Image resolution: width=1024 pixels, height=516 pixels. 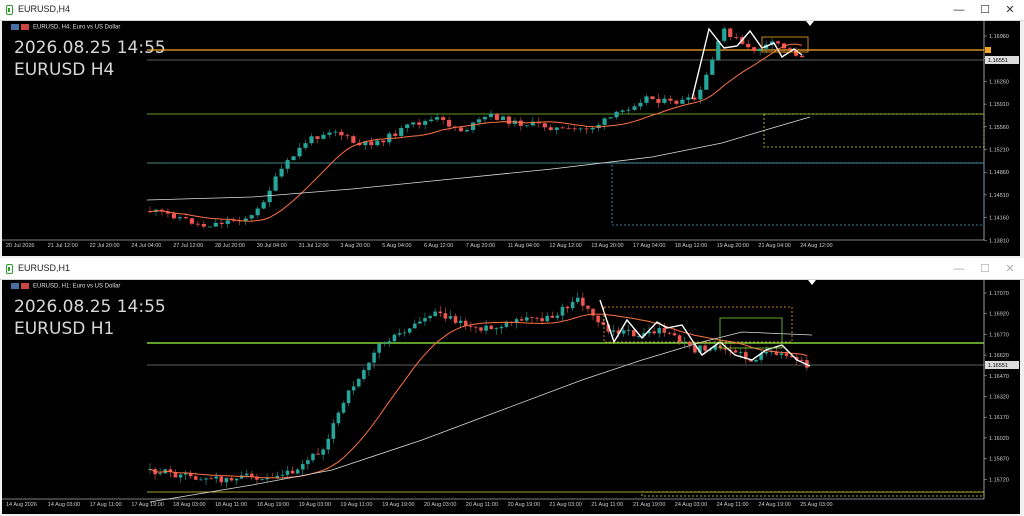 What do you see at coordinates (524, 505) in the screenshot?
I see `time-label: 20 Aug 19:00` at bounding box center [524, 505].